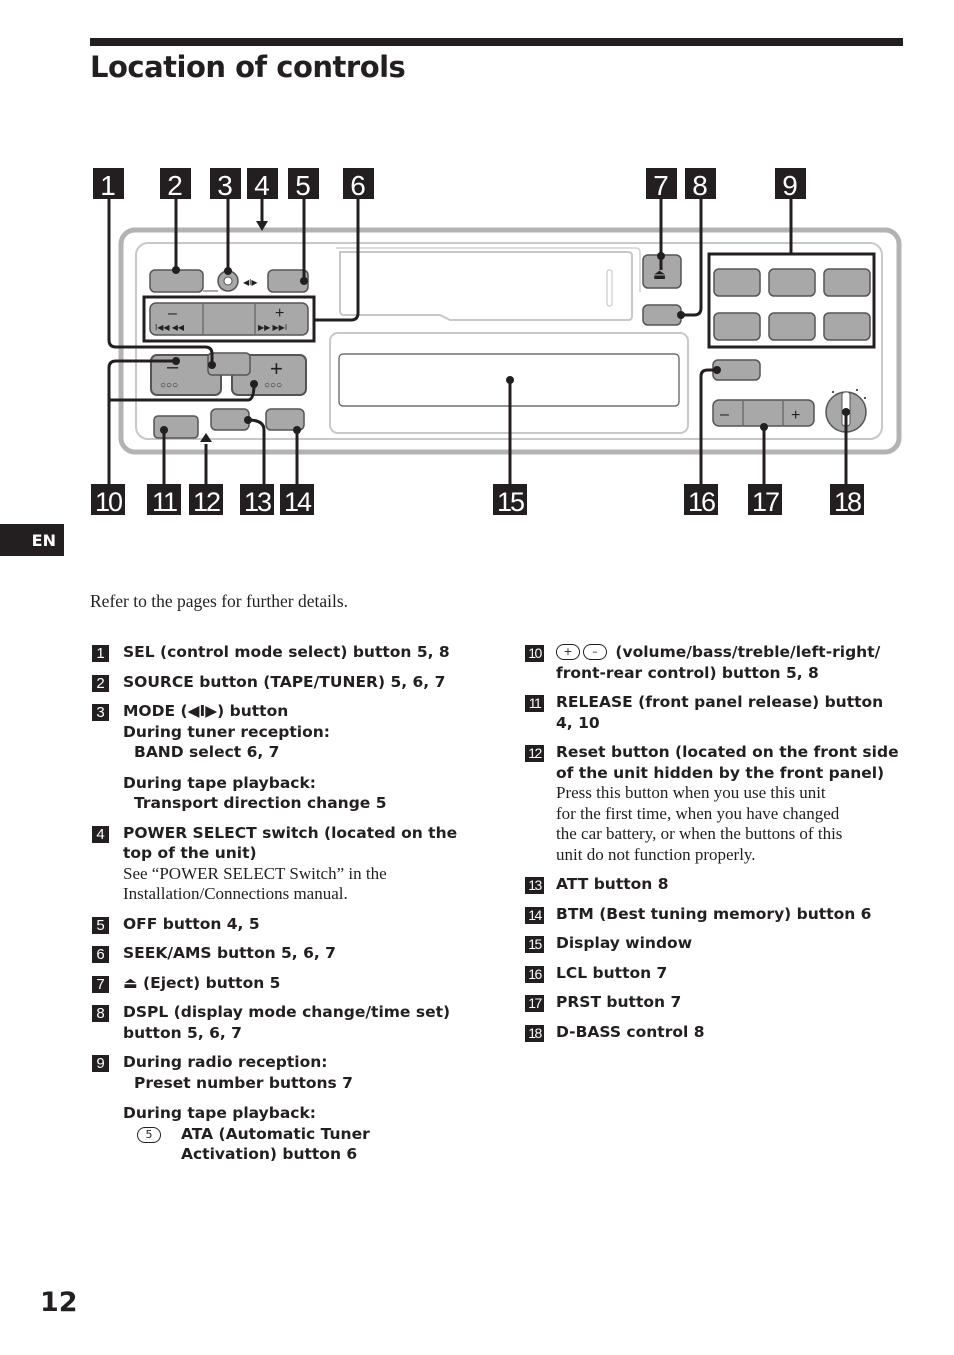  What do you see at coordinates (164, 502) in the screenshot?
I see `svg-text: 11` at bounding box center [164, 502].